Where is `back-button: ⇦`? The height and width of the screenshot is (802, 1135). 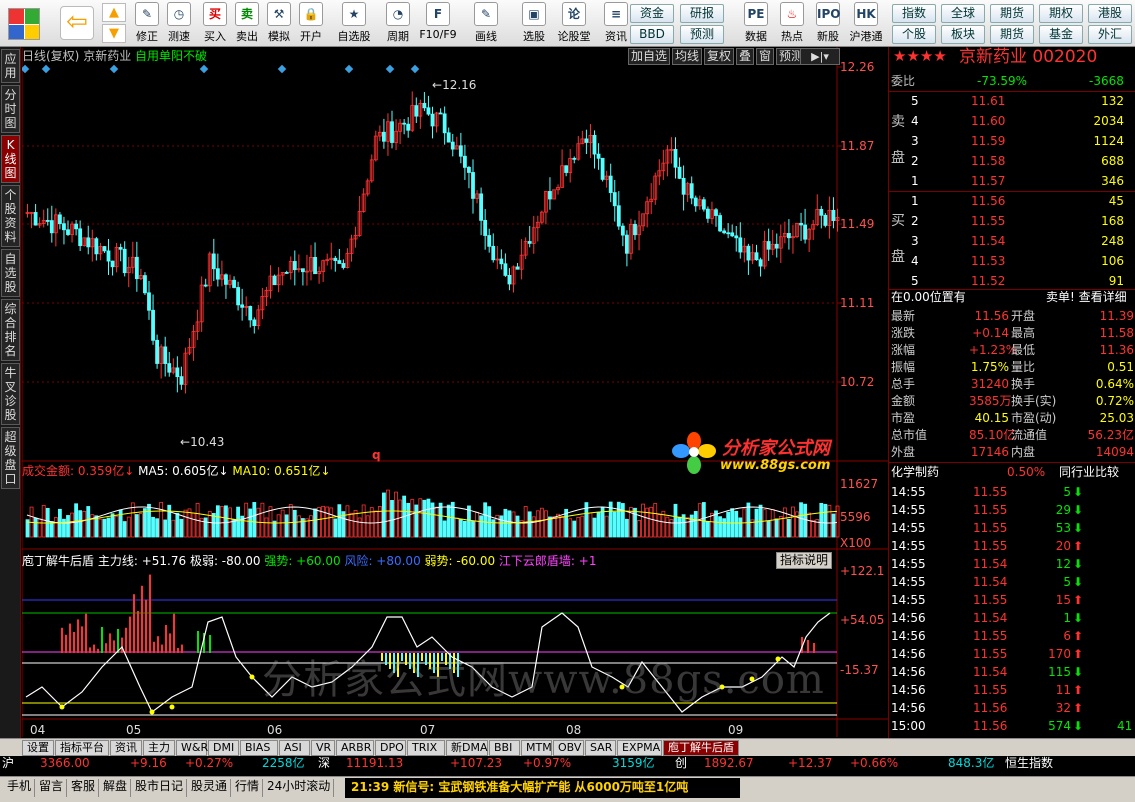 back-button: ⇦ is located at coordinates (77, 23).